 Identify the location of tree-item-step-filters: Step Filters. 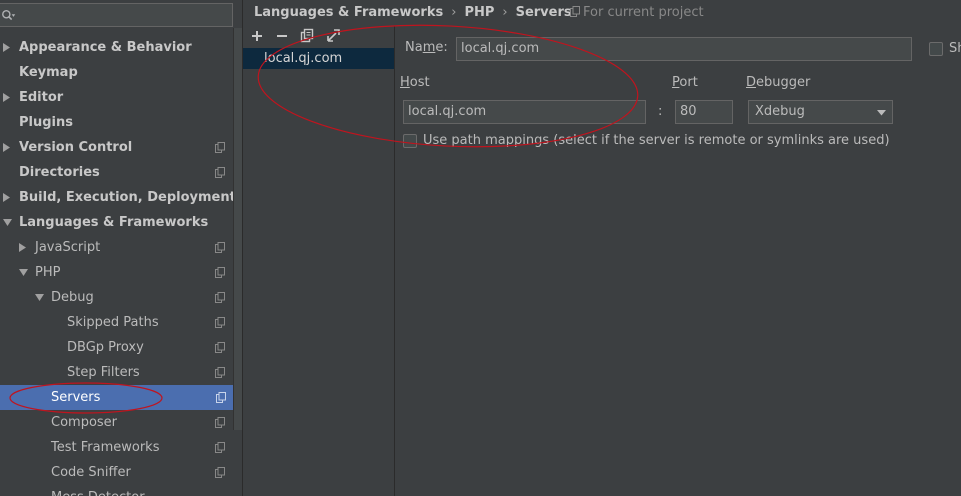
(116, 372).